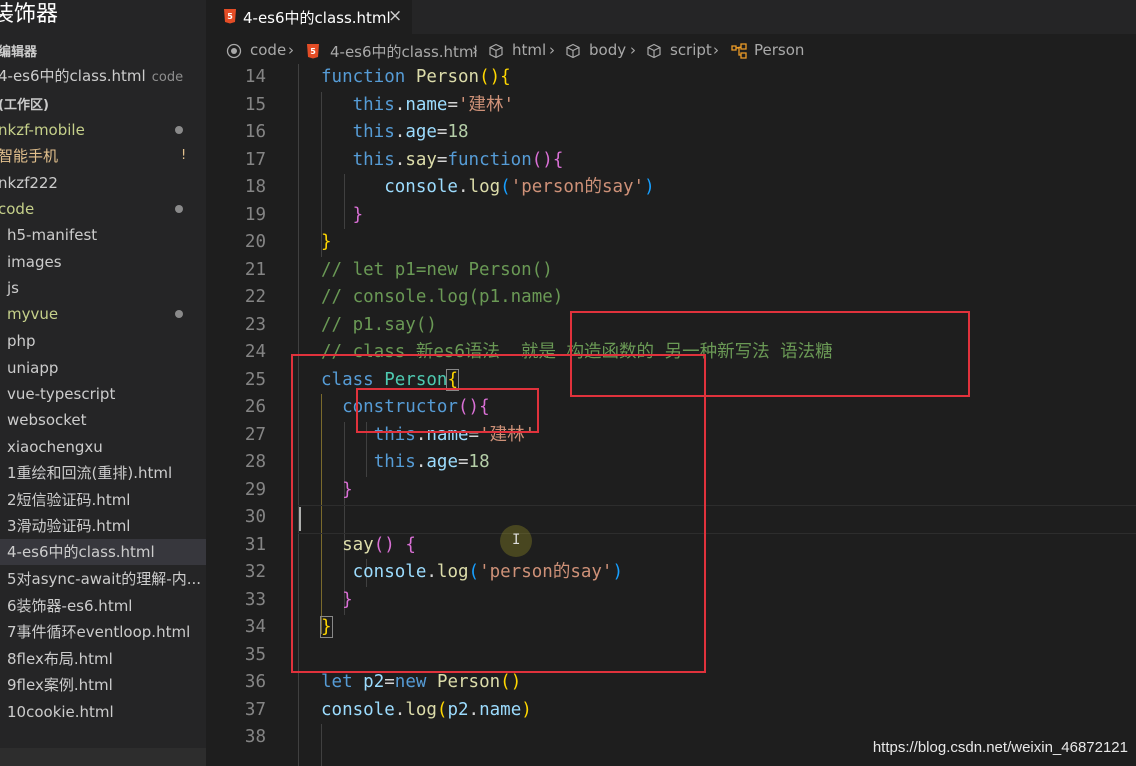 This screenshot has height=766, width=1136. I want to click on tree-file: 3滑动验证码.html, so click(103, 526).